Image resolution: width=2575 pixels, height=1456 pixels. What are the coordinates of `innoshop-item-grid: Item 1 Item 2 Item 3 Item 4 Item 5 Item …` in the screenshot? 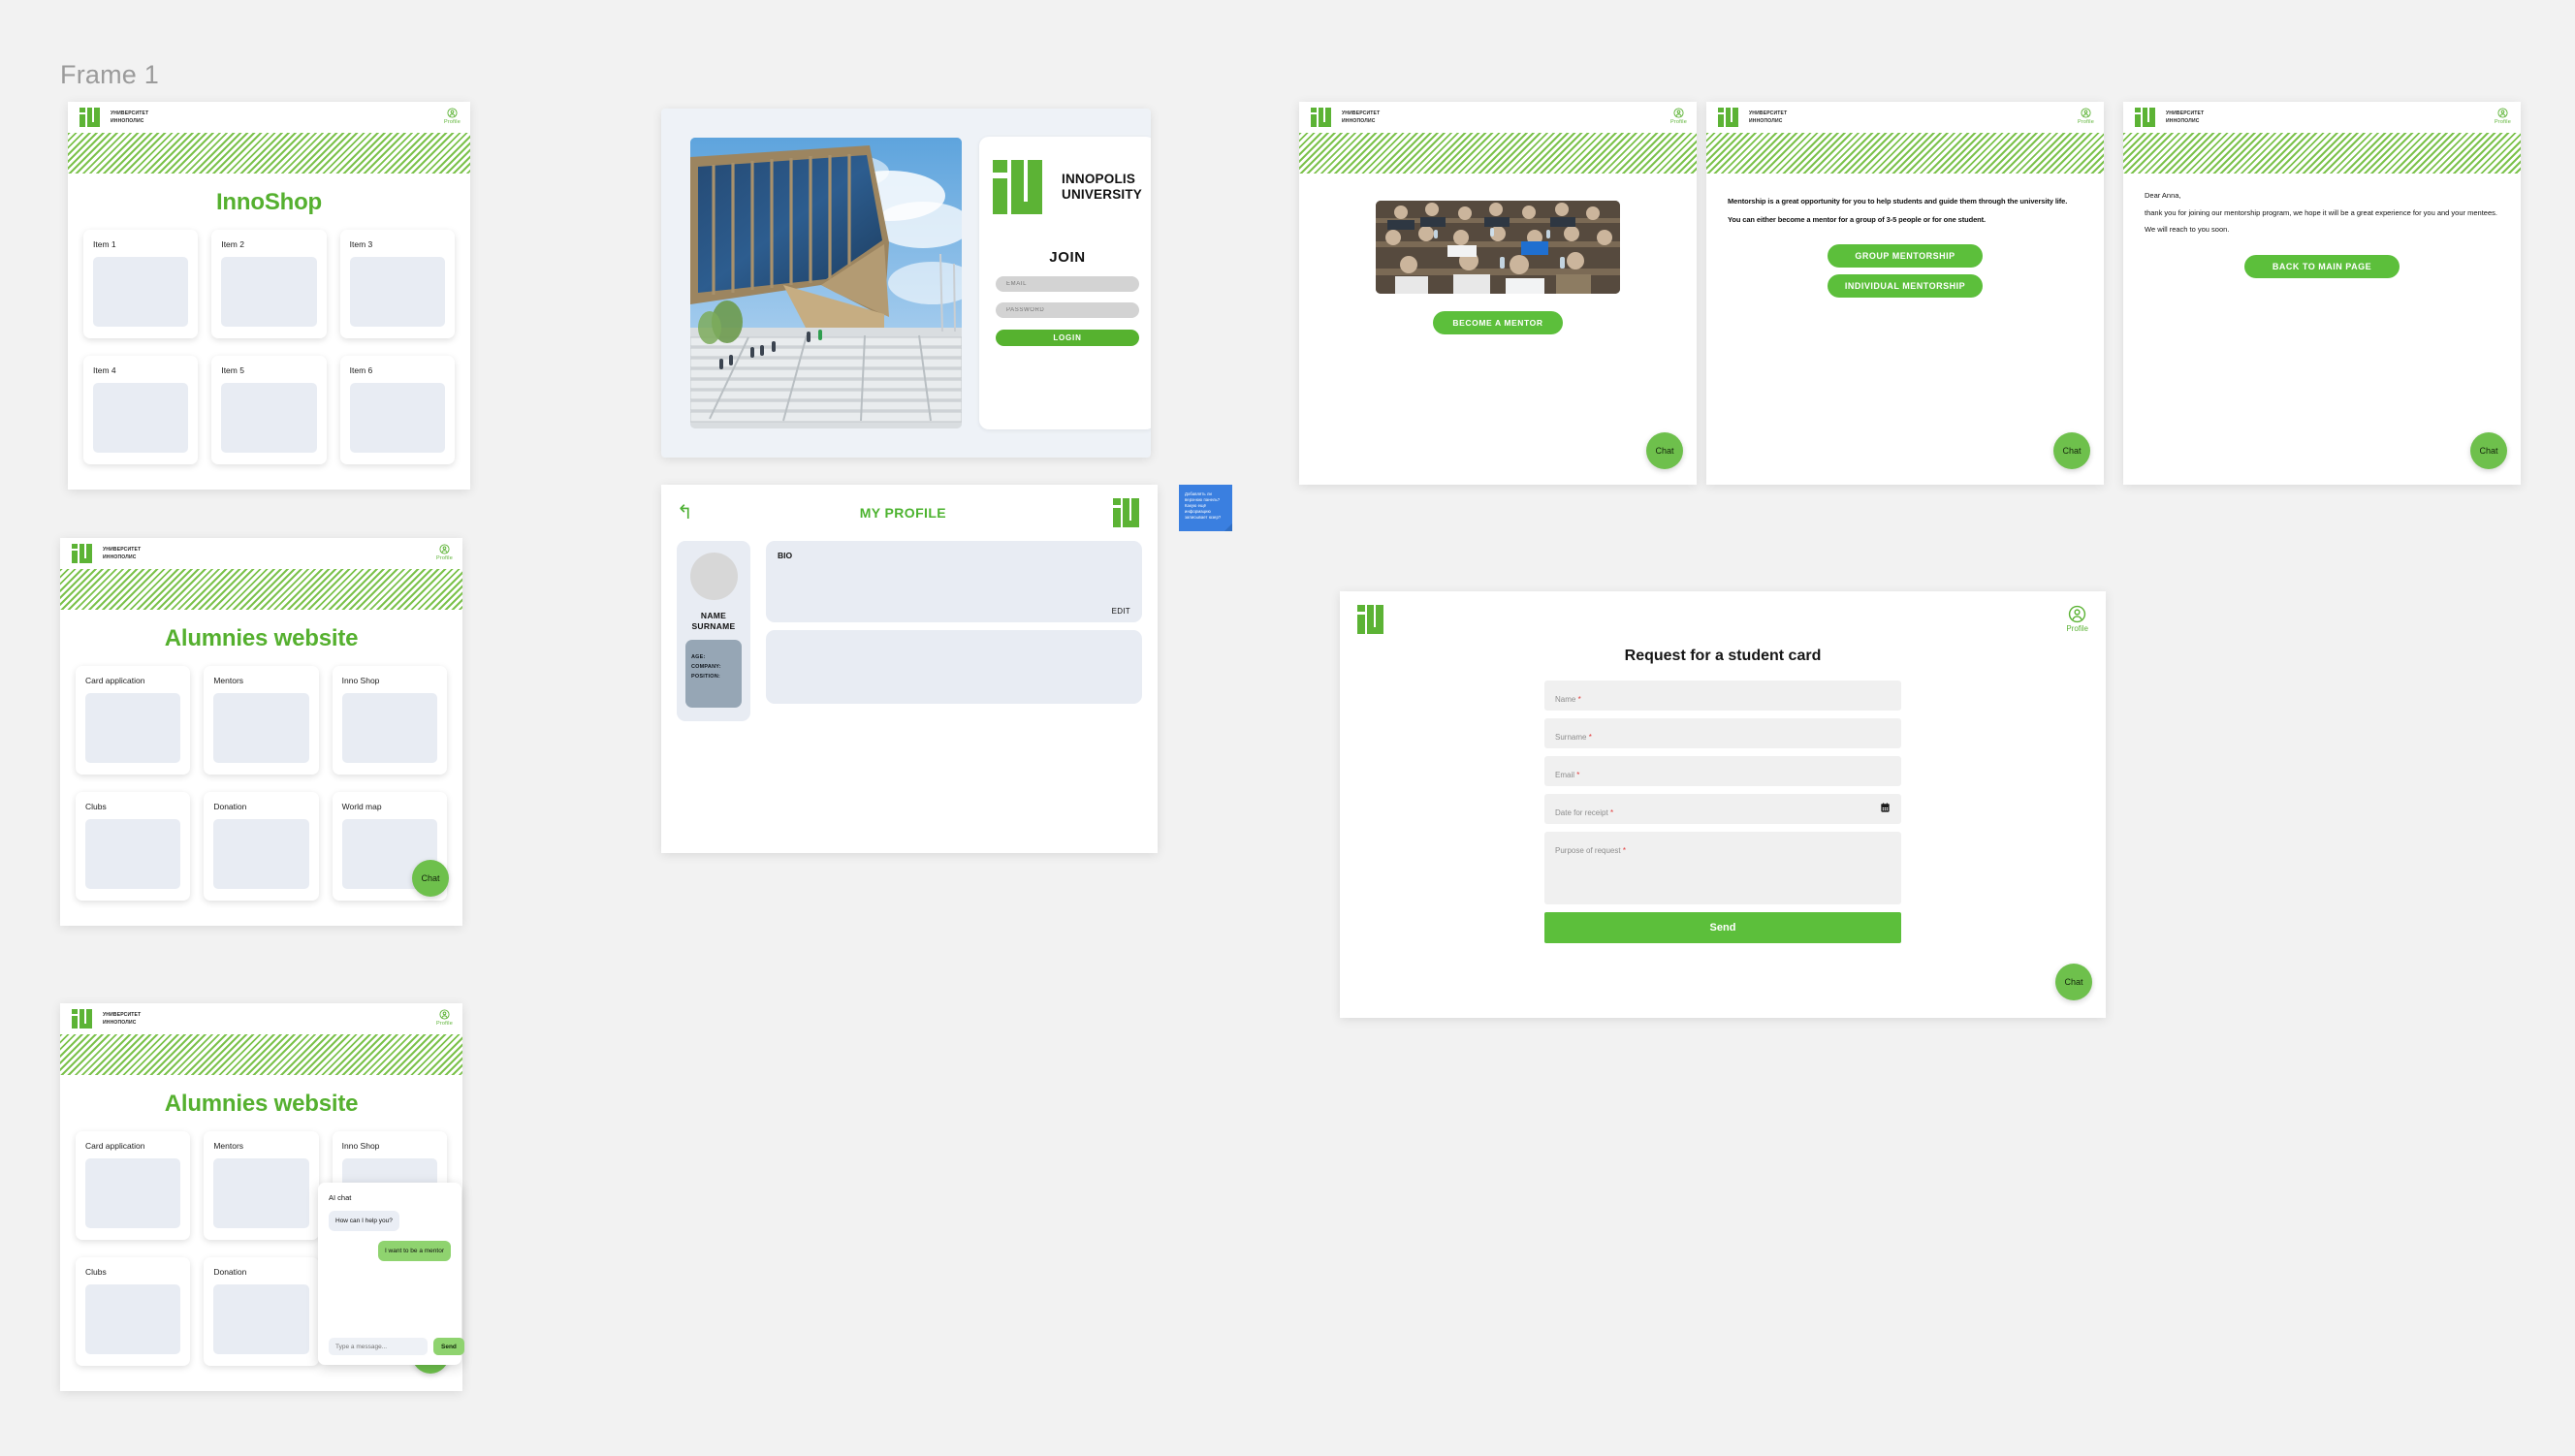 It's located at (269, 352).